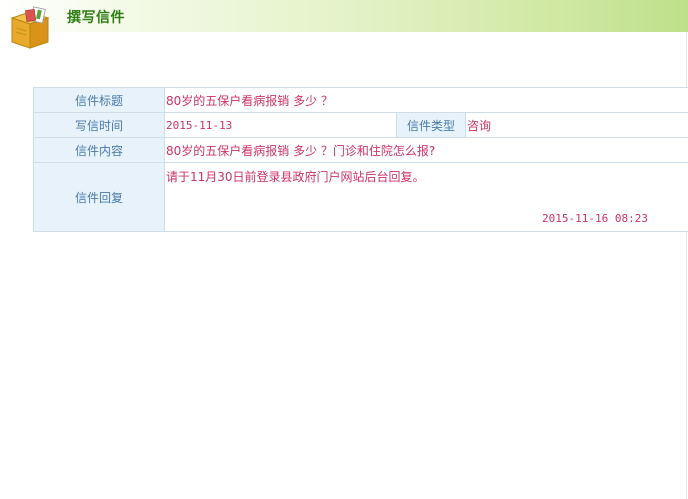 This screenshot has height=499, width=688. I want to click on letter-date-label: 写信时间, so click(99, 125).